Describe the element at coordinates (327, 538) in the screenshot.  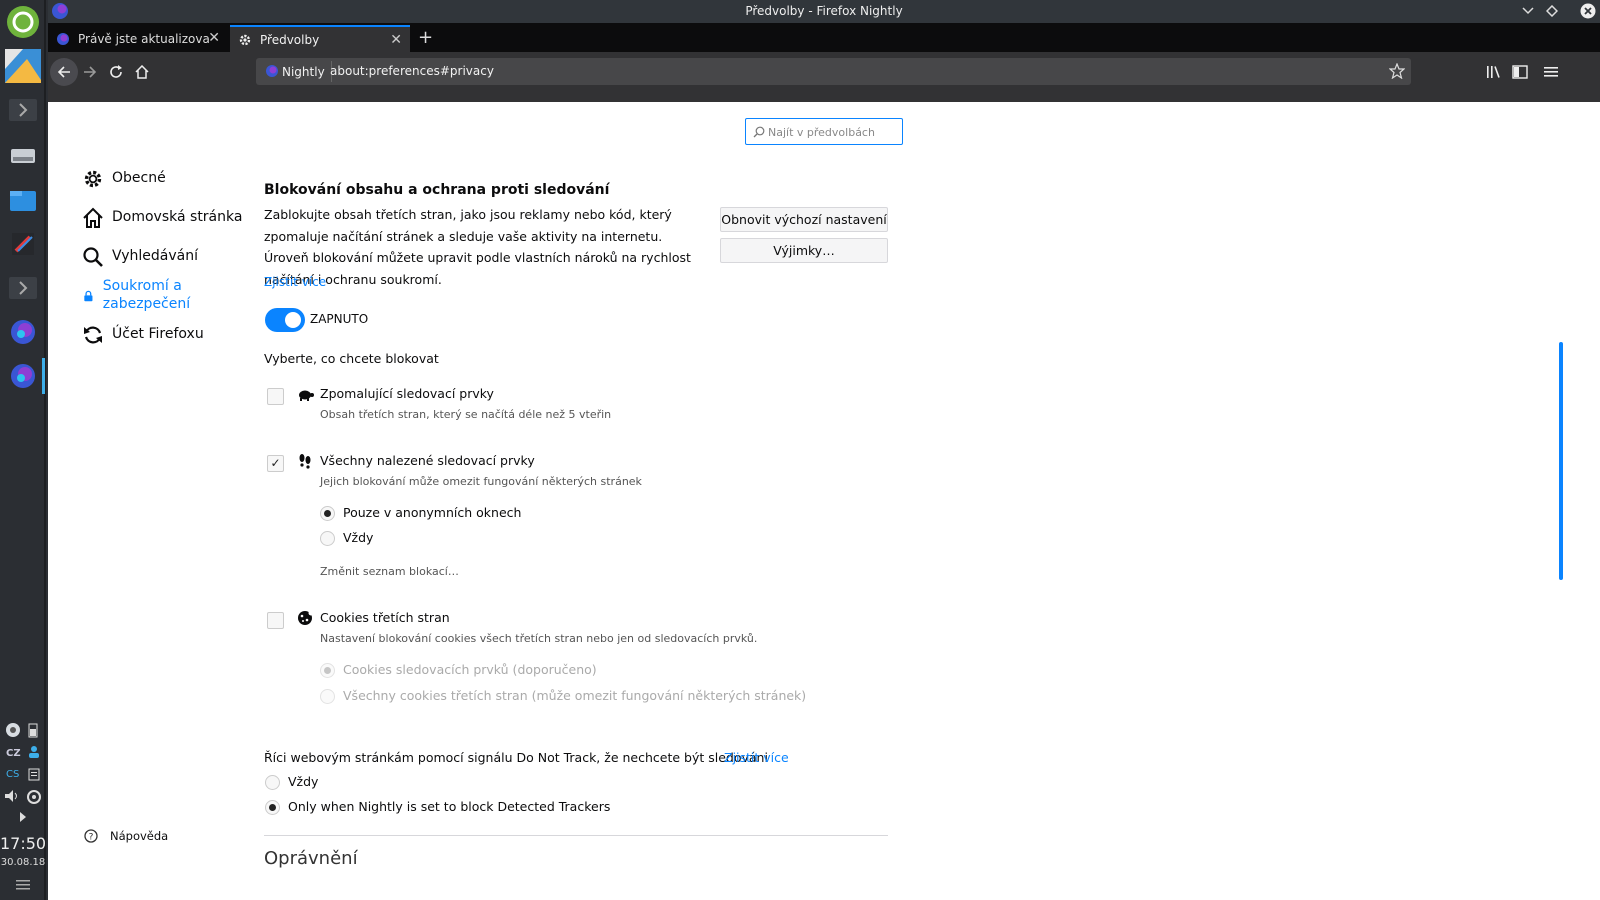
I see `trackers-always-radio` at that location.